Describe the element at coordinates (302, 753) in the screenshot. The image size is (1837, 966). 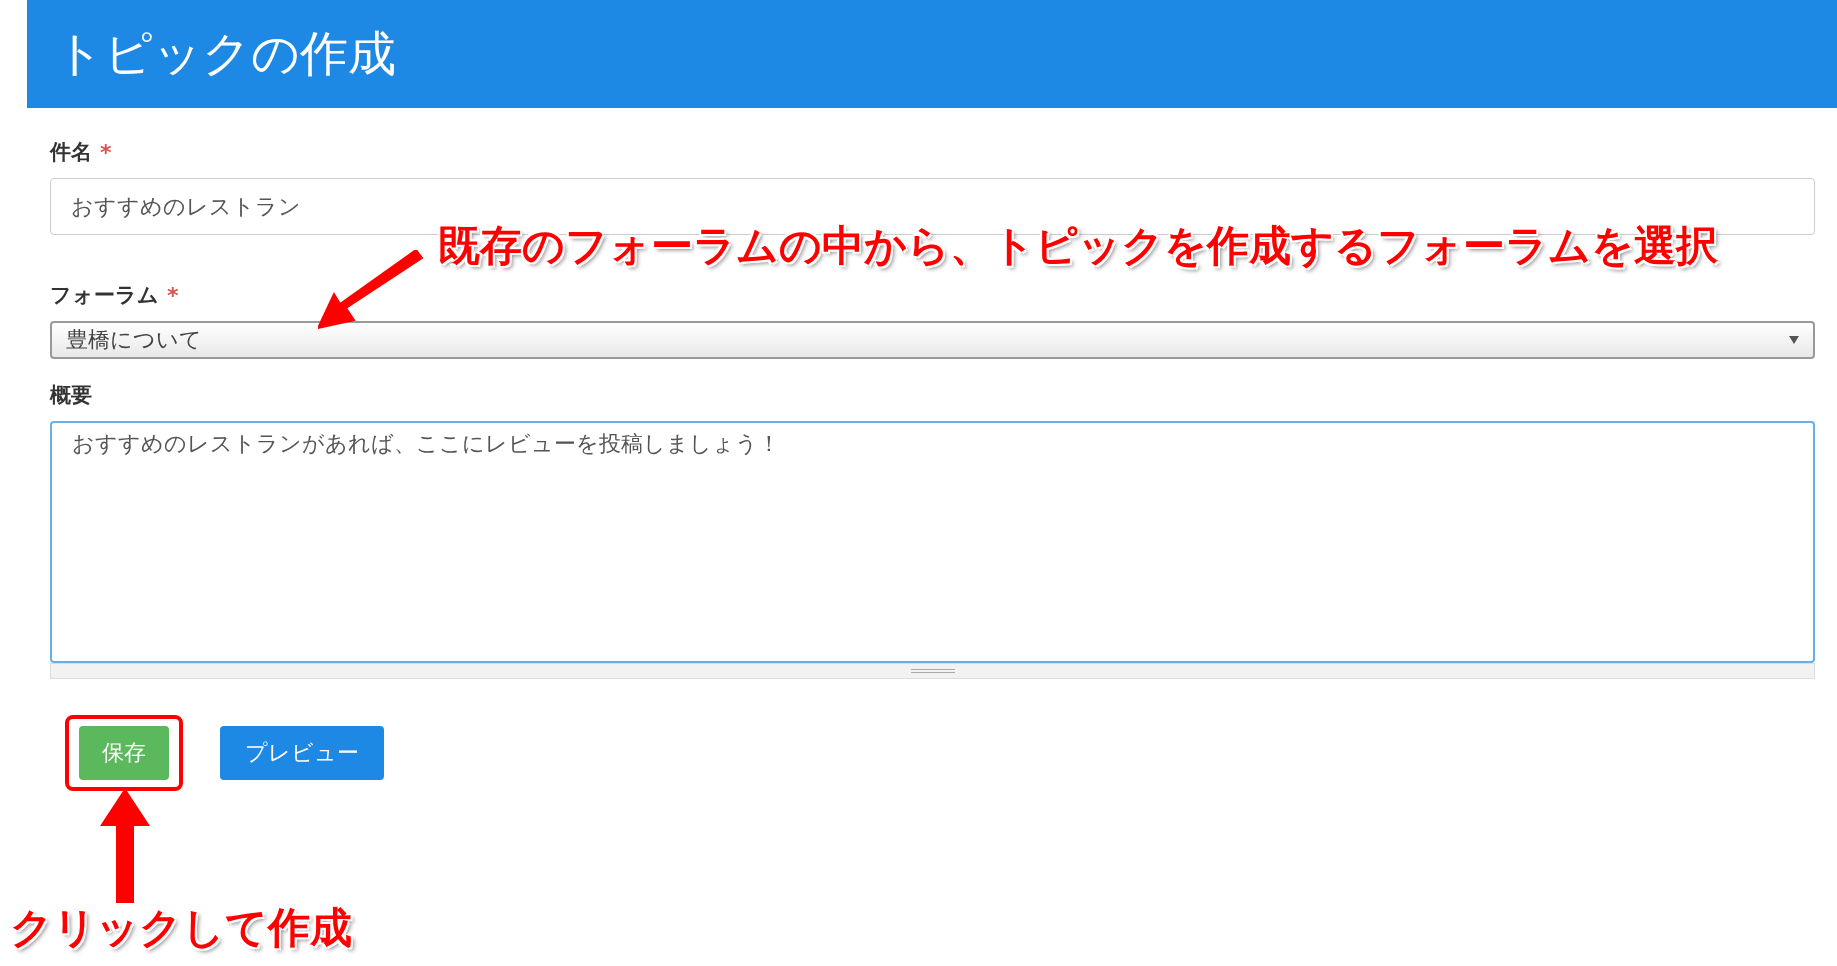
I see `preview-button: プレビュー` at that location.